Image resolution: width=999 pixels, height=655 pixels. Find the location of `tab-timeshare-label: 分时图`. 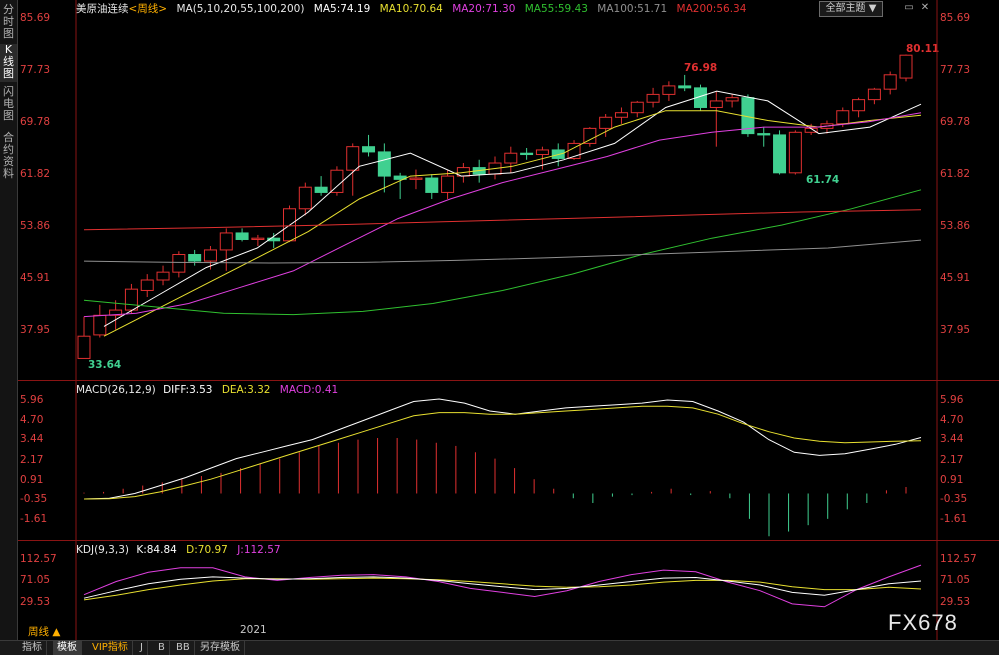

tab-timeshare-label: 分时图 is located at coordinates (8, 21).